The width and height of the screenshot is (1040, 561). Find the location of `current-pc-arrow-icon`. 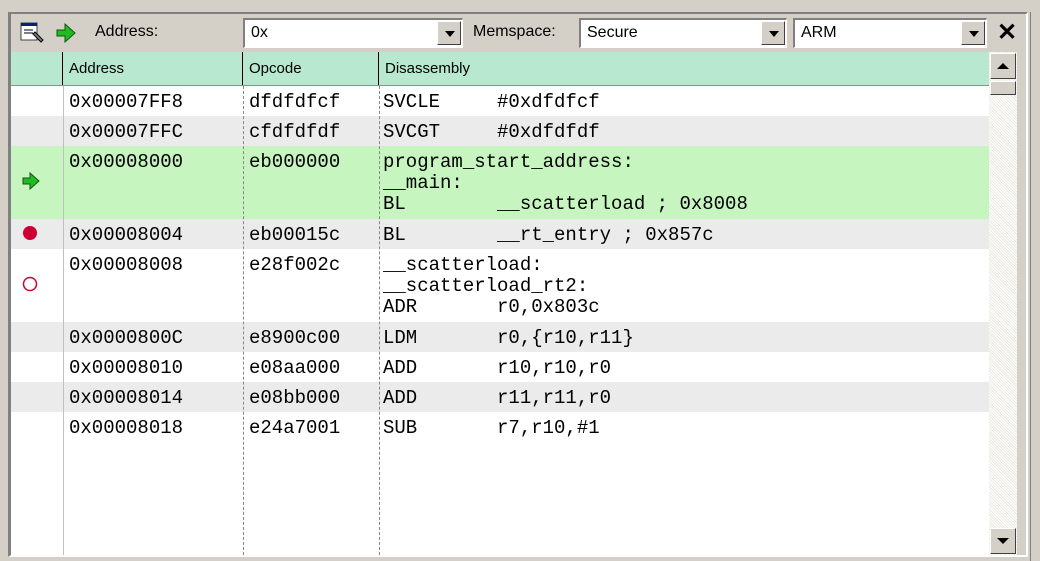

current-pc-arrow-icon is located at coordinates (31, 183).